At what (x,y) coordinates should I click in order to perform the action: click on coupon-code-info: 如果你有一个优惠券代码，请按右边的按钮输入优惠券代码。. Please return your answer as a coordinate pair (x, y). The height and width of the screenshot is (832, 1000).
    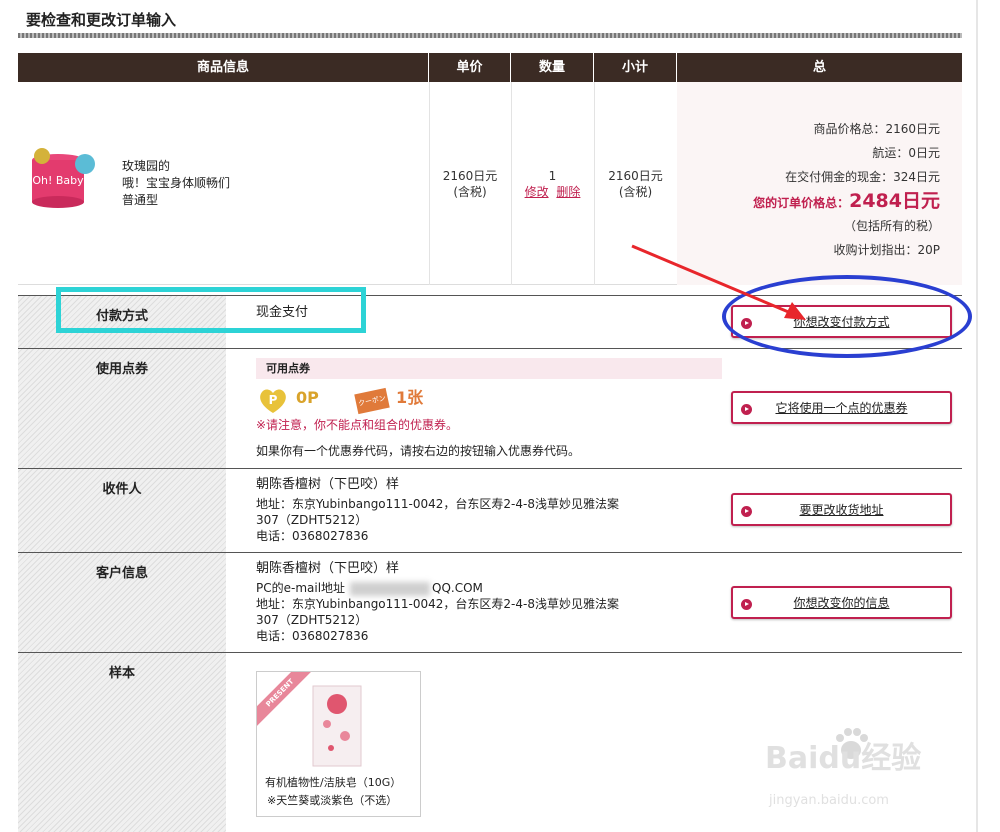
    Looking at the image, I should click on (418, 451).